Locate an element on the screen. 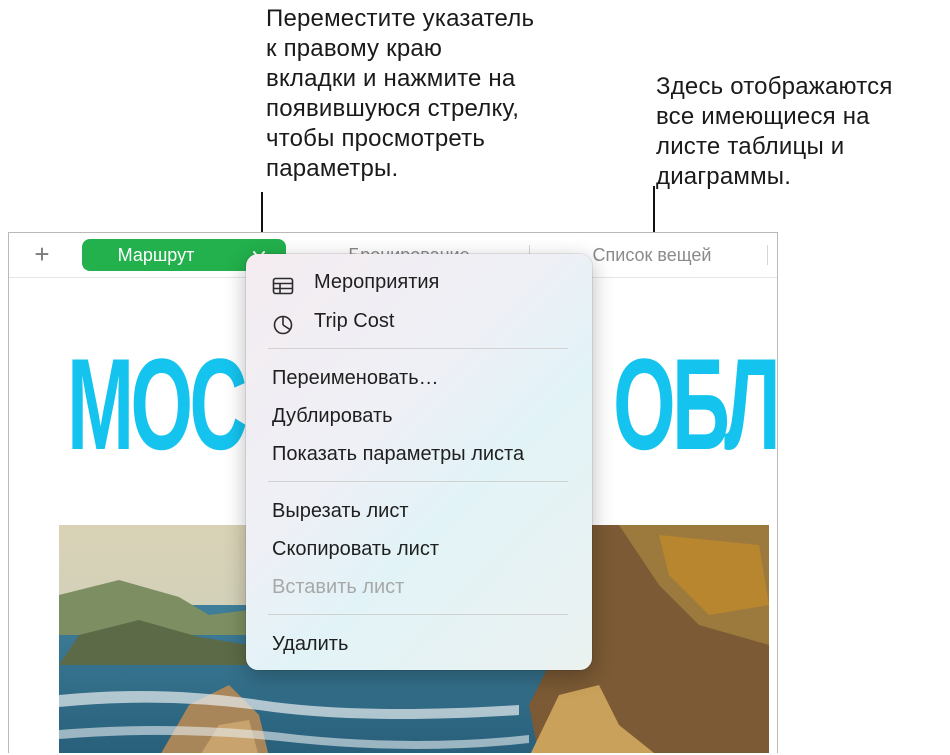  menu-item-paste-sheet: Вставить лист is located at coordinates (419, 587).